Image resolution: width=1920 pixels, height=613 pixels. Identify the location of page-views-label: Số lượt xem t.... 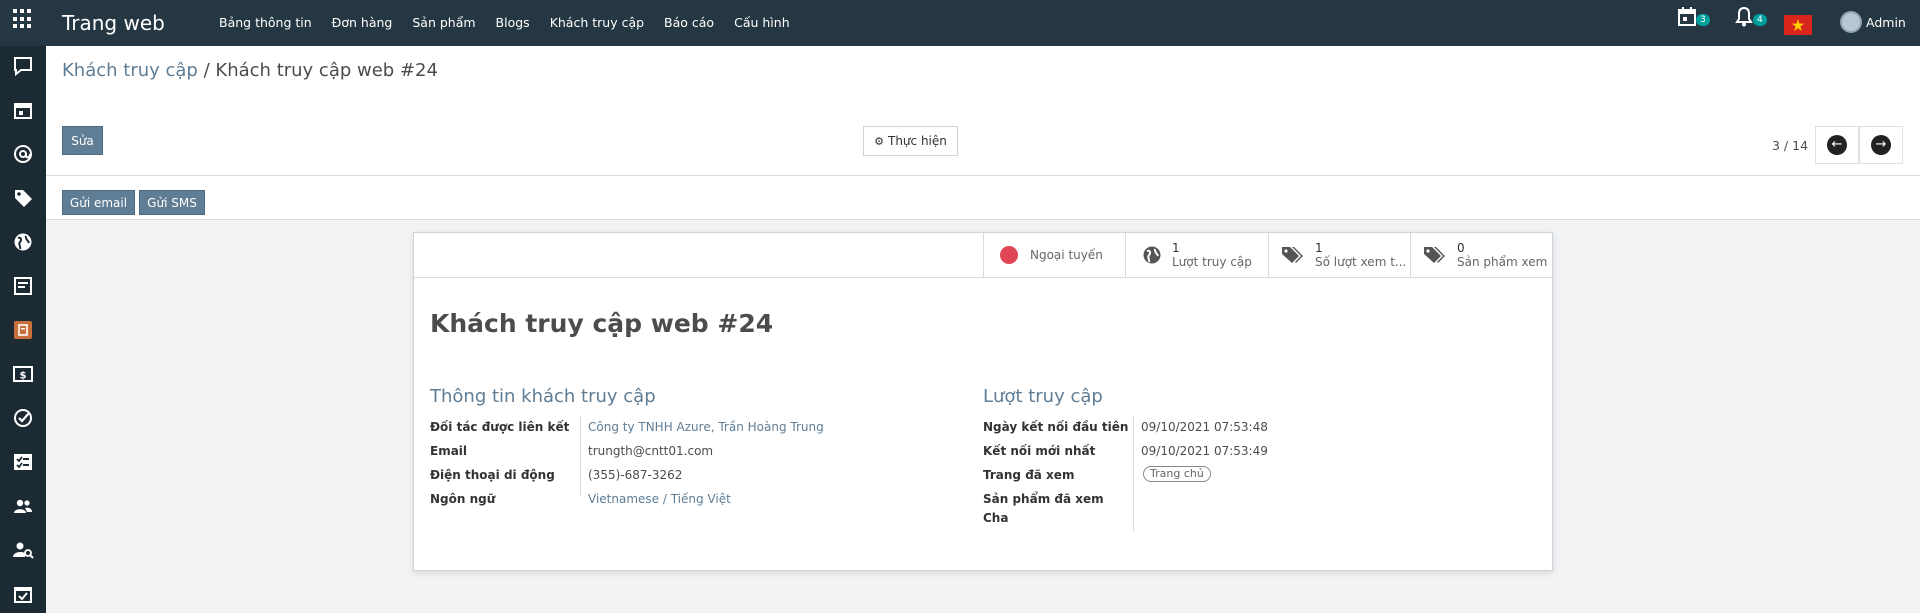
(1361, 261).